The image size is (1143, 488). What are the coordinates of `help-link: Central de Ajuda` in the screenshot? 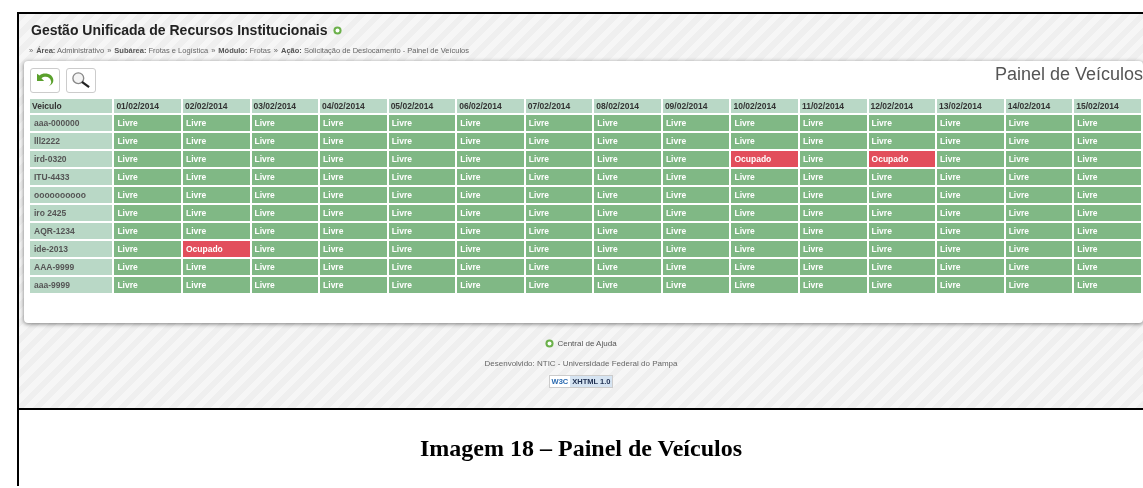 It's located at (587, 343).